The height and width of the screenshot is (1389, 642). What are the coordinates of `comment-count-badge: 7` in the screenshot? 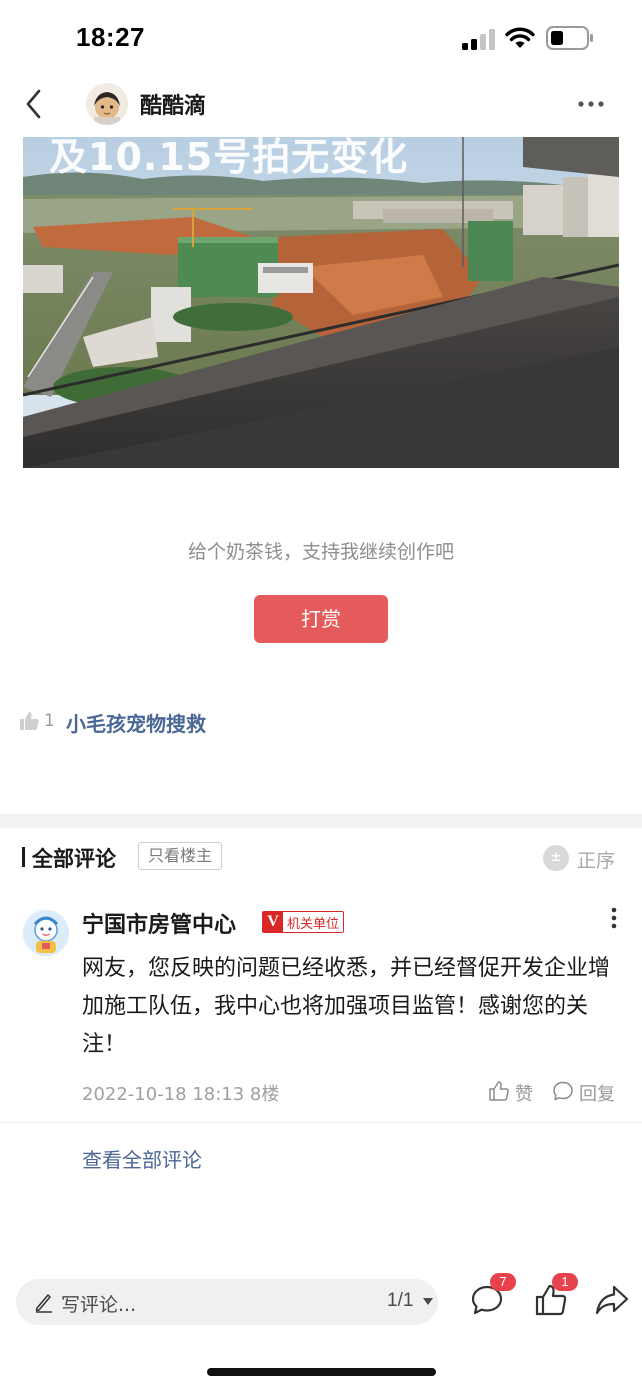 It's located at (503, 1282).